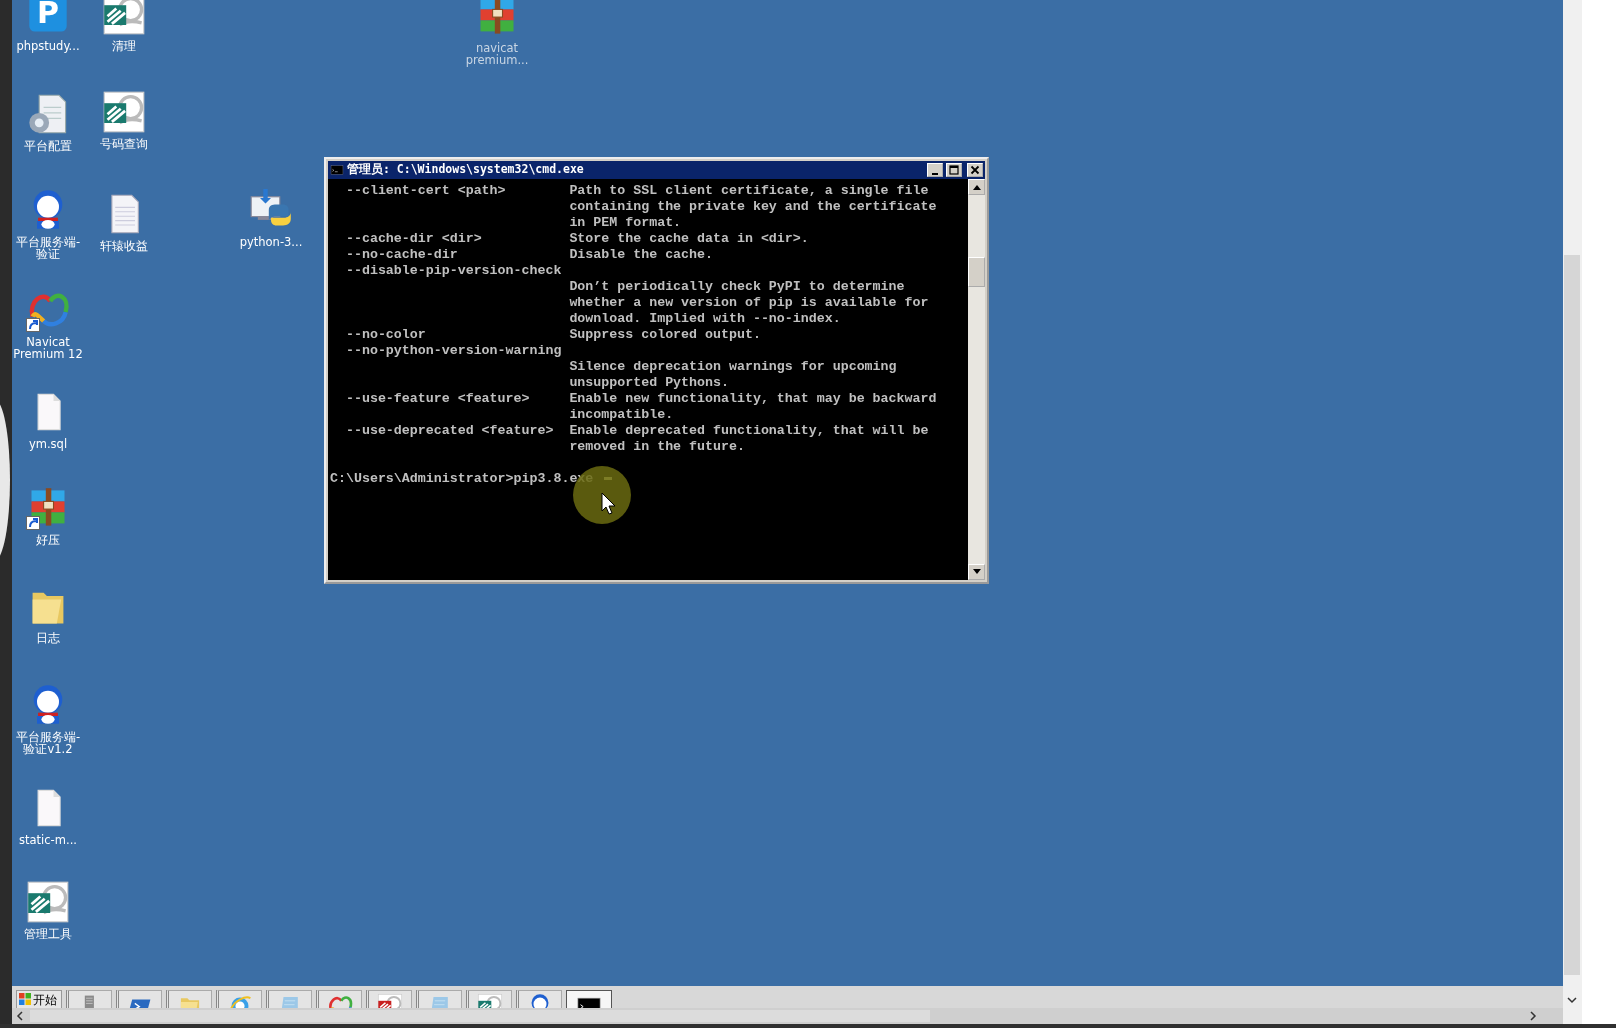  Describe the element at coordinates (733, 367) in the screenshot. I see `console-line: Silence deprecation warnings for upcoming` at that location.